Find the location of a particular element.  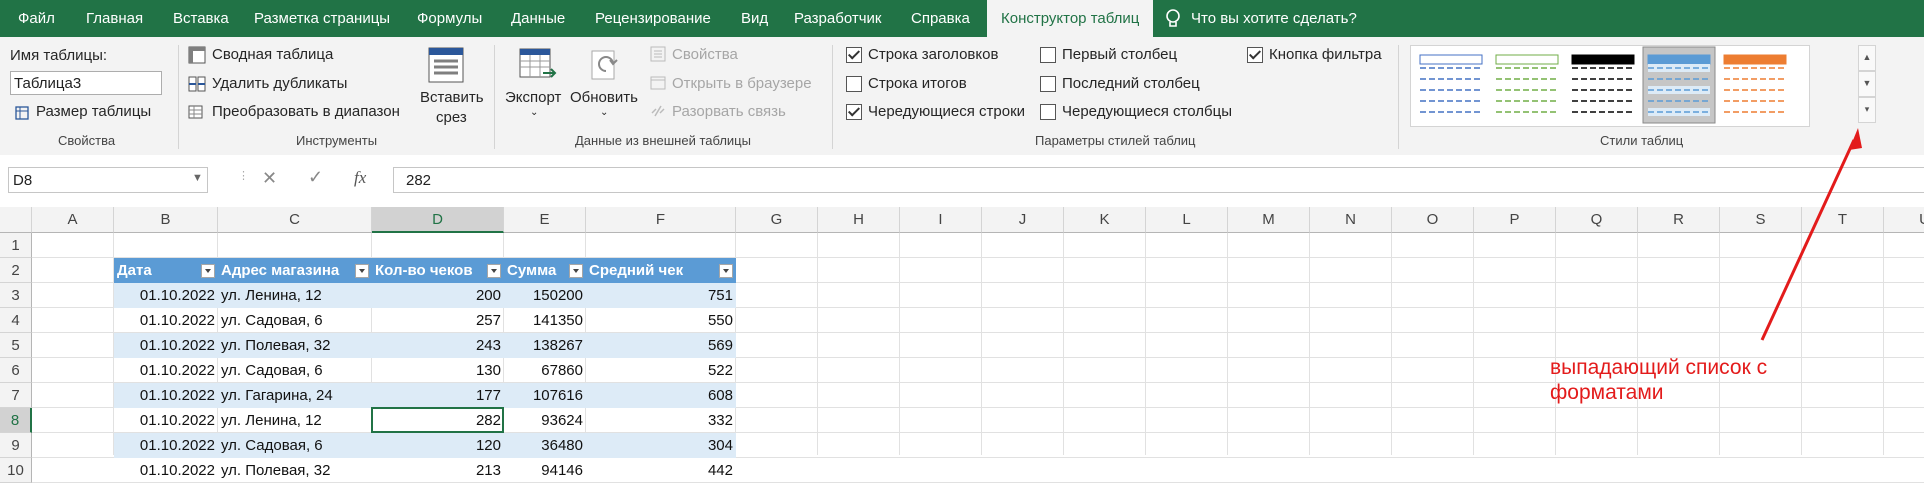

table-cell: ул. Полевая, 32 is located at coordinates (295, 470).